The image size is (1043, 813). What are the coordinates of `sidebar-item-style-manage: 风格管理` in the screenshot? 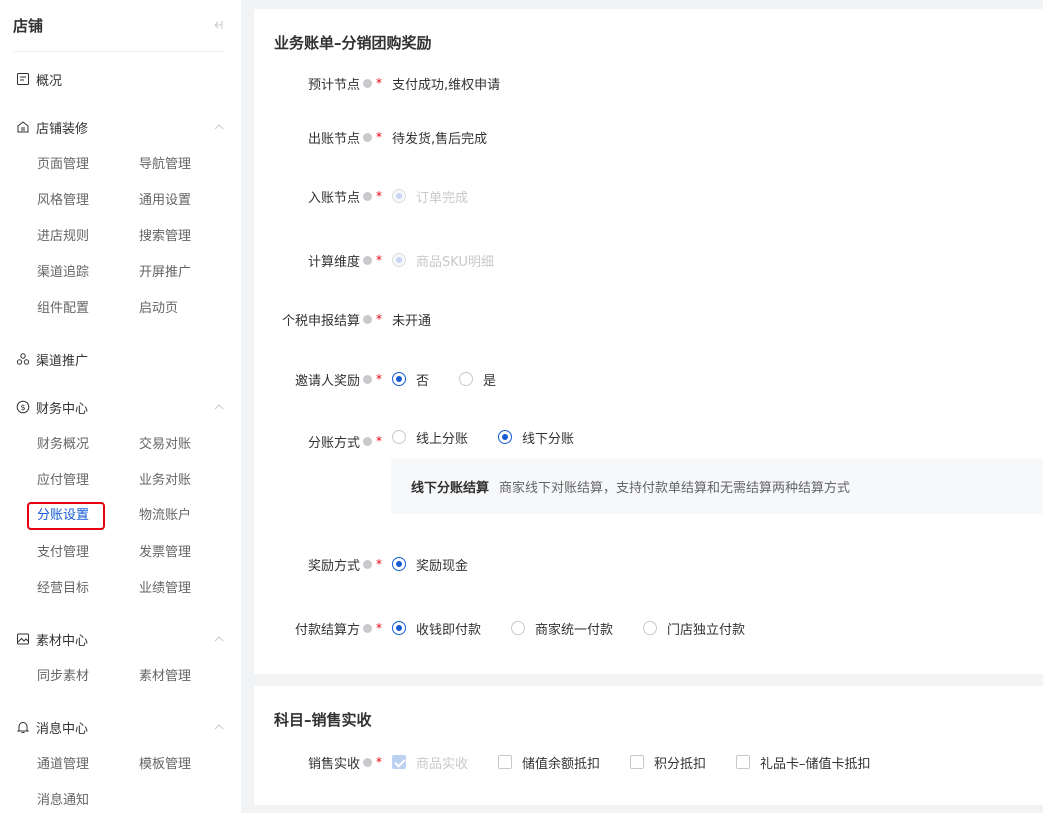 It's located at (63, 201).